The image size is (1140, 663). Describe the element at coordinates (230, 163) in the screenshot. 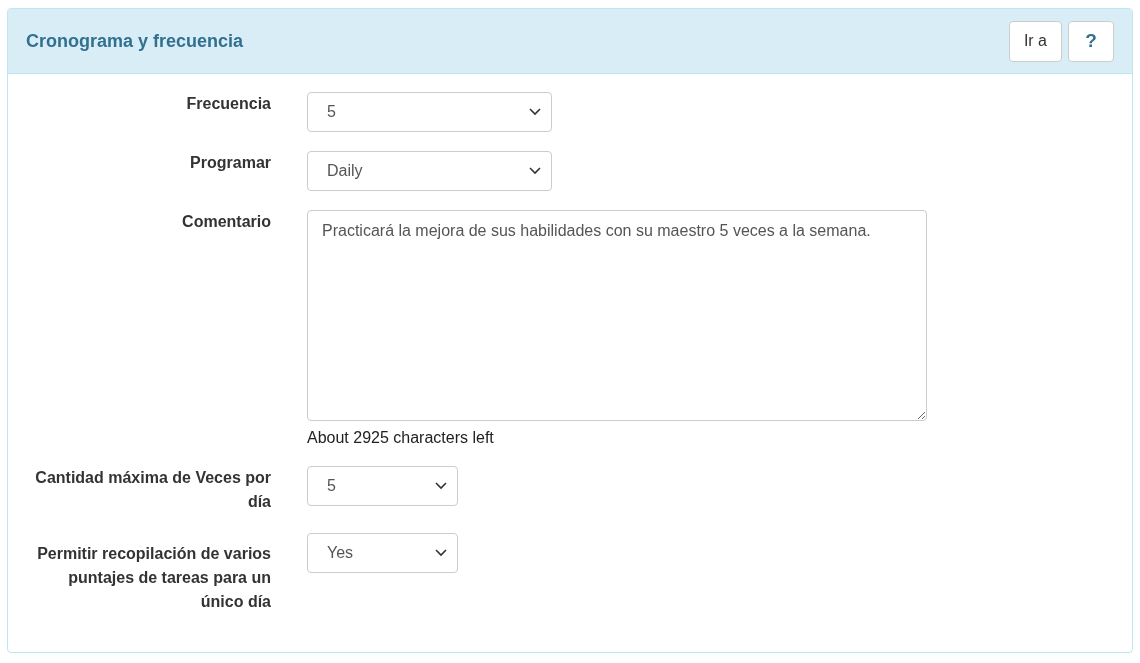

I see `field-label: Programar` at that location.